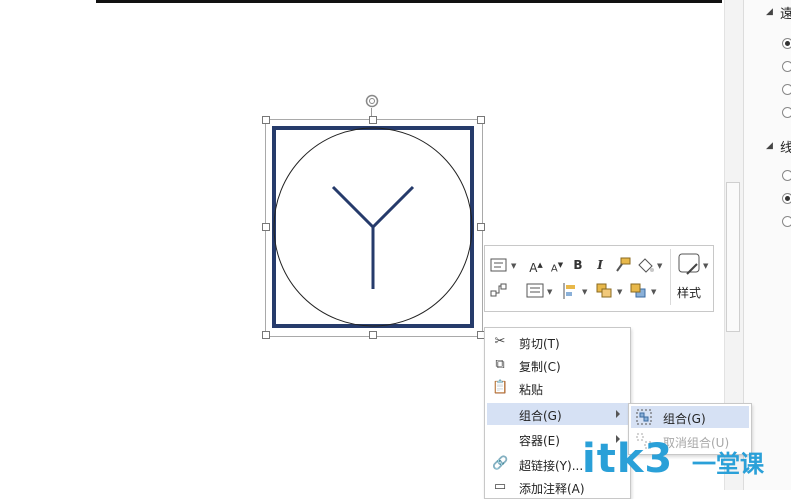  What do you see at coordinates (733, 257) in the screenshot?
I see `scrollbar-thumb` at bounding box center [733, 257].